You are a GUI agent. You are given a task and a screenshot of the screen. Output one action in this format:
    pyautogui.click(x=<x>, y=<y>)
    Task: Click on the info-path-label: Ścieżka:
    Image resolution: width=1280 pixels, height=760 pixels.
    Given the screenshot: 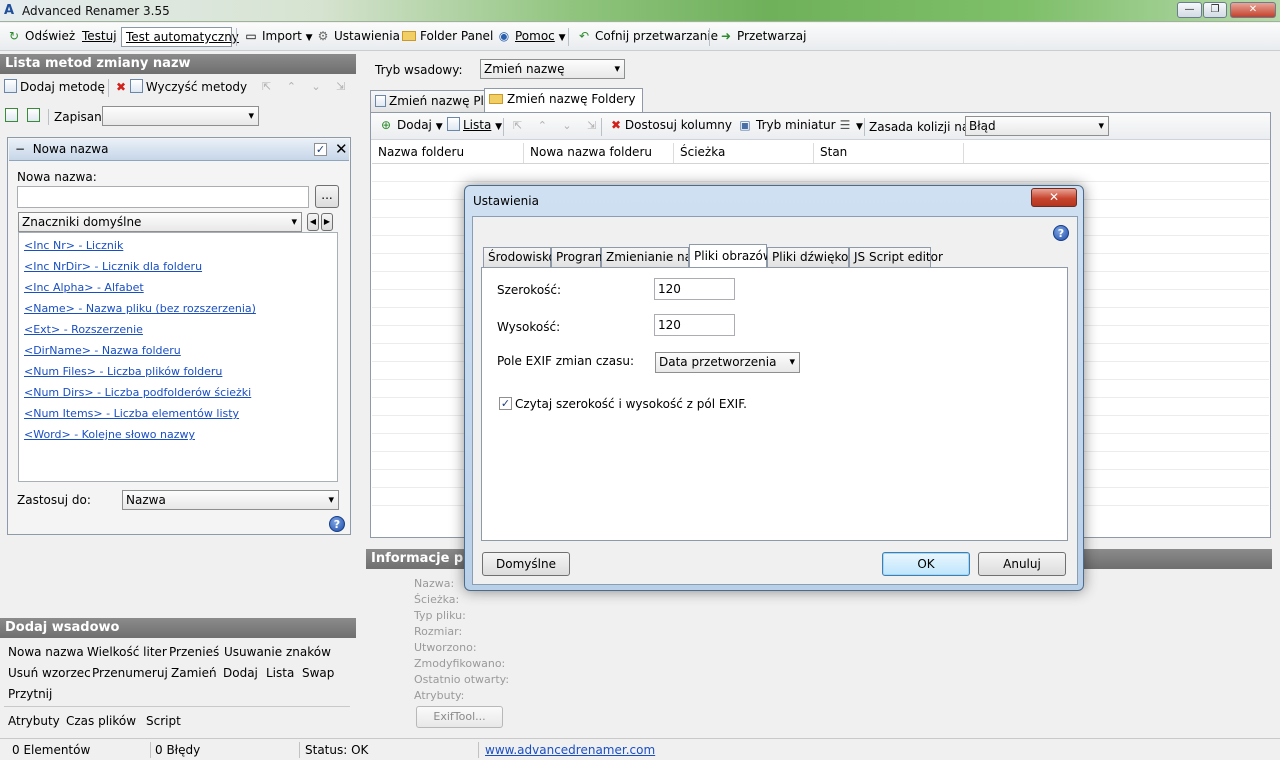 What is the action you would take?
    pyautogui.click(x=437, y=599)
    